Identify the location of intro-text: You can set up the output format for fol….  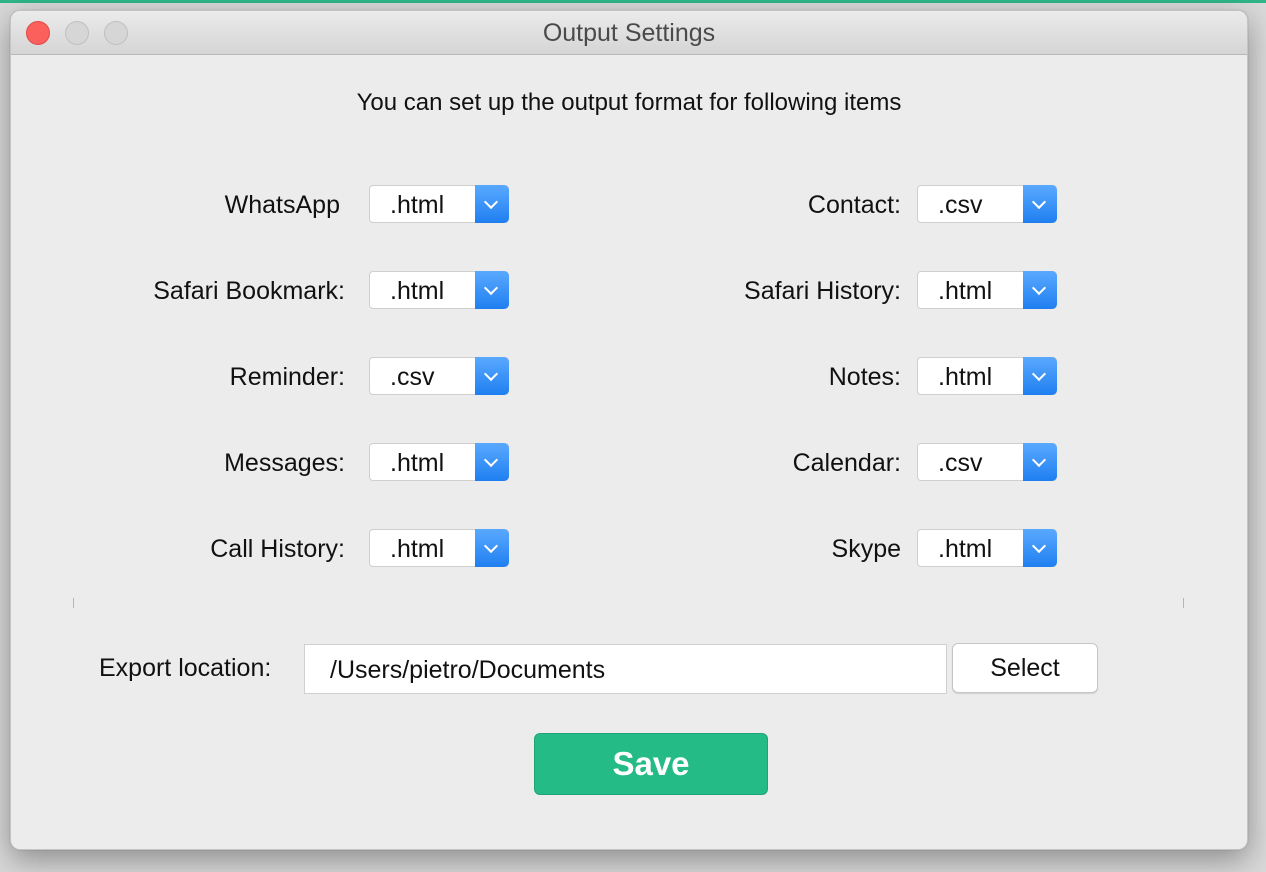
(629, 102).